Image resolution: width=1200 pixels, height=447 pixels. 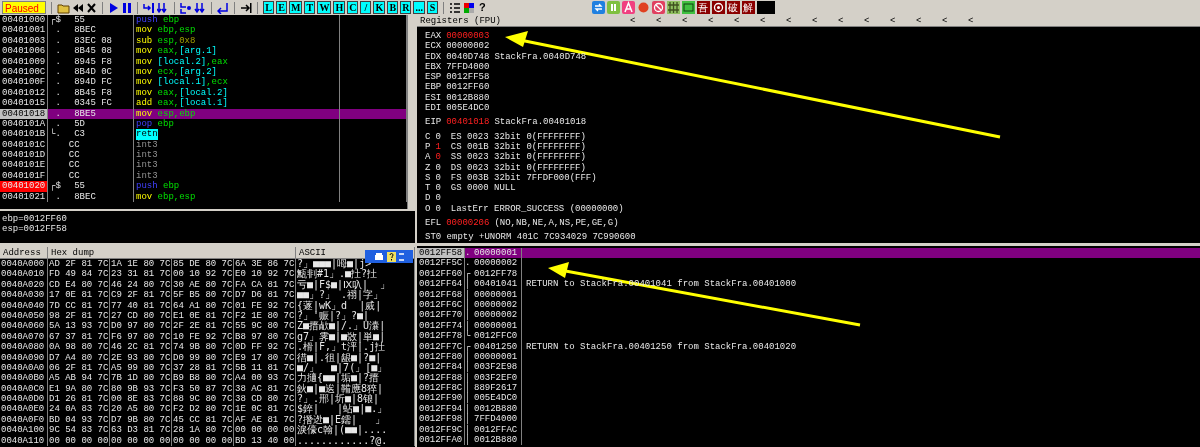 What do you see at coordinates (192, 61) in the screenshot?
I see `operands: [local.2],eax` at bounding box center [192, 61].